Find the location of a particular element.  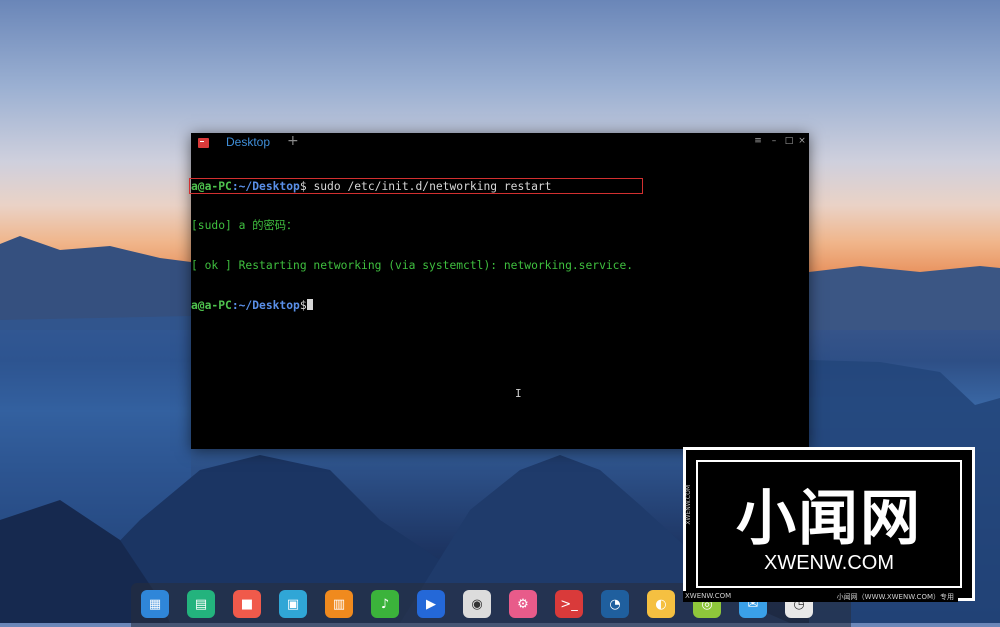

app-store-icon: ▣ is located at coordinates (293, 604).